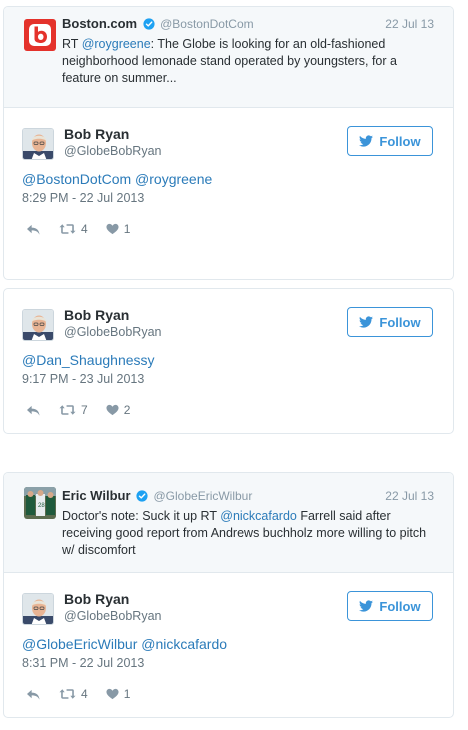 Image resolution: width=468 pixels, height=730 pixels. I want to click on tweet-text: @GlobeEricWilbur @nickcafardo, so click(228, 644).